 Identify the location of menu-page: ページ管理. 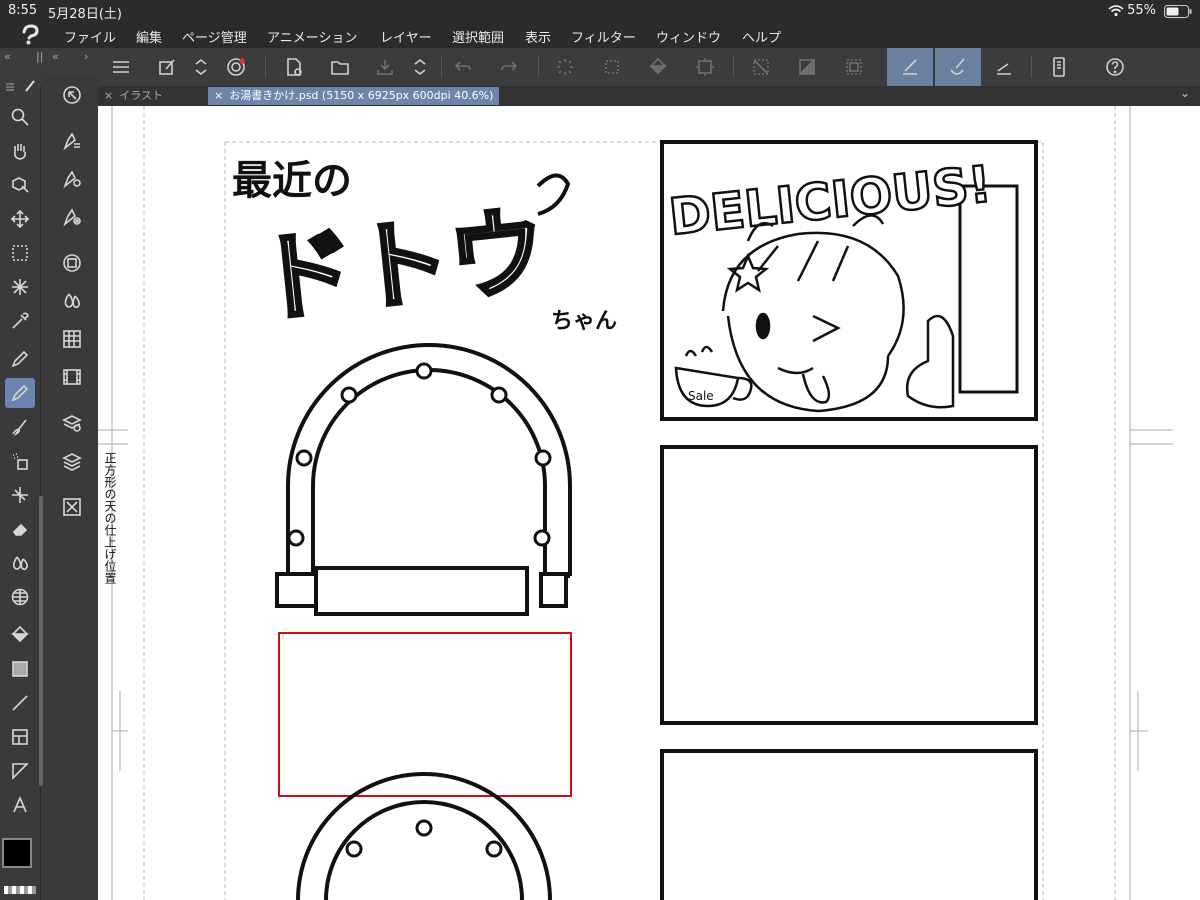
(214, 36).